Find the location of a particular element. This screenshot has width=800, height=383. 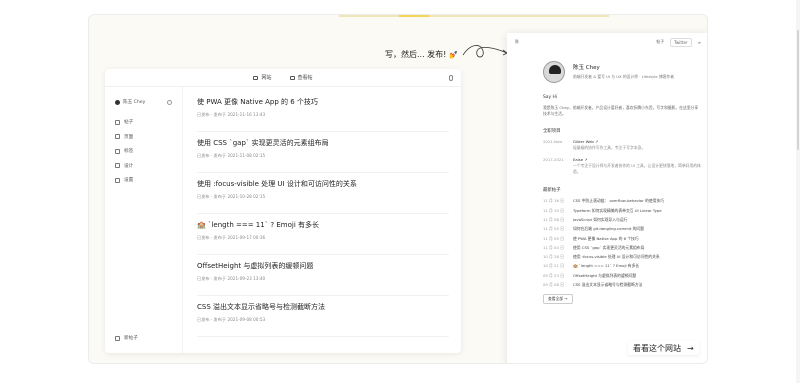

sidebar-item-design: 设计 is located at coordinates (143, 166).